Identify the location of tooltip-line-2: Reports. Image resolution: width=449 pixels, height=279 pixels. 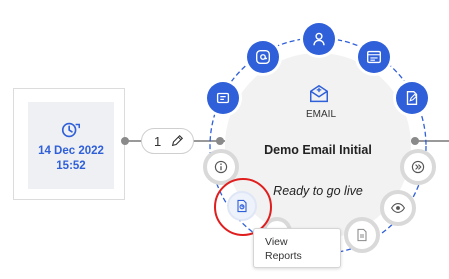
(283, 256).